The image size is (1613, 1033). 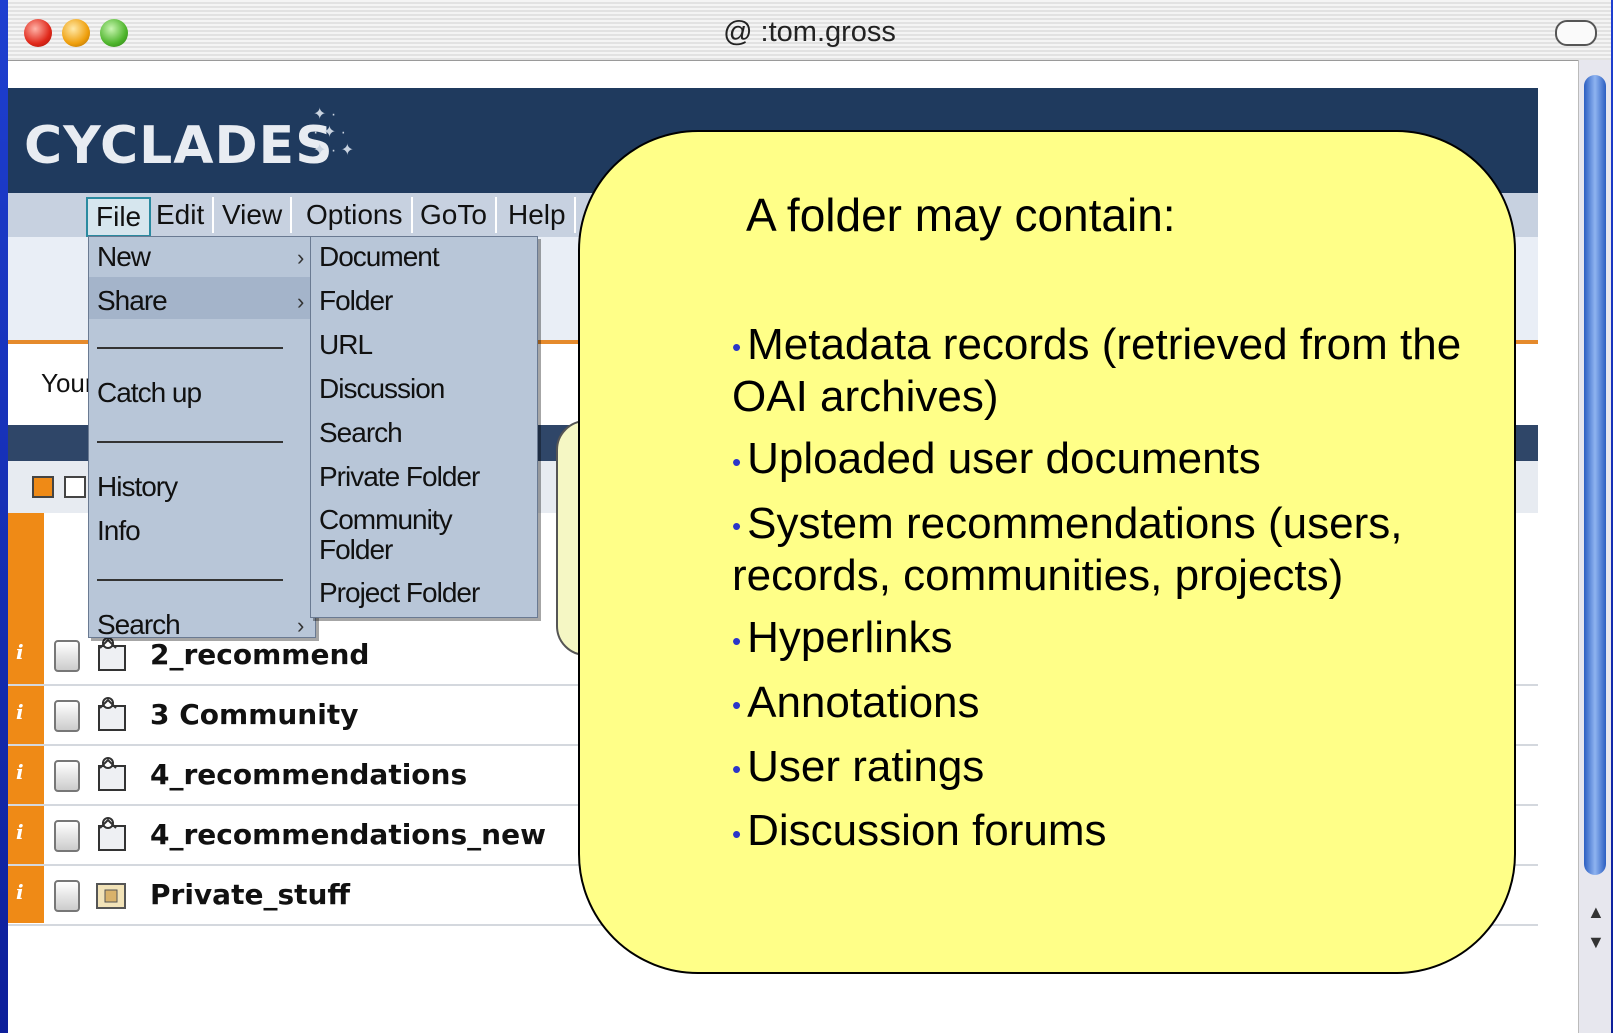 I want to click on window-title: @ :tom.gross, so click(x=809, y=32).